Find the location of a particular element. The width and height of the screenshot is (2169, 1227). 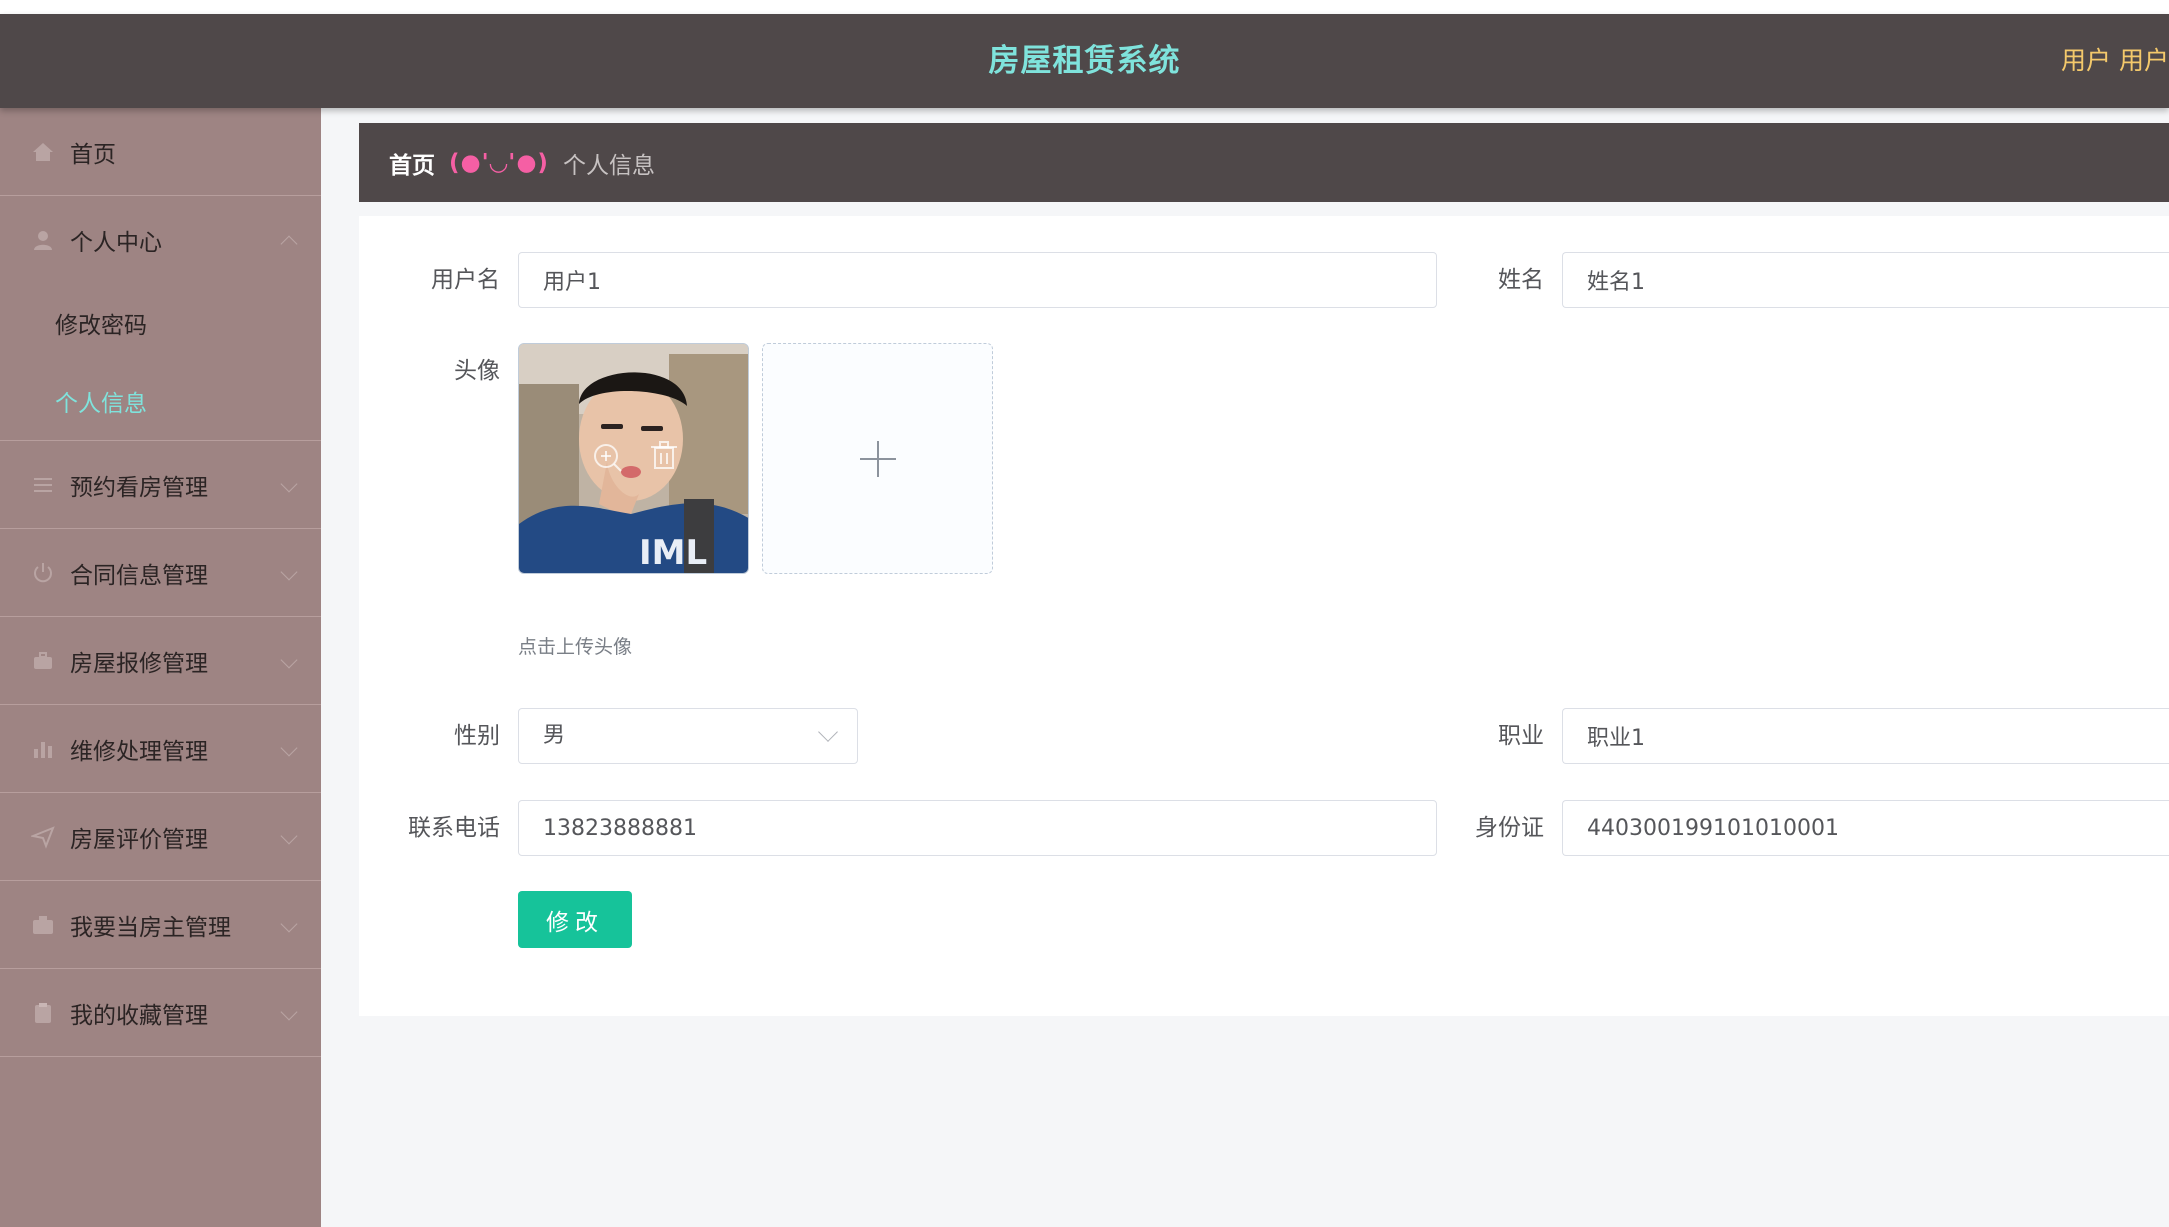

username-label: 用户名 is located at coordinates (465, 280).